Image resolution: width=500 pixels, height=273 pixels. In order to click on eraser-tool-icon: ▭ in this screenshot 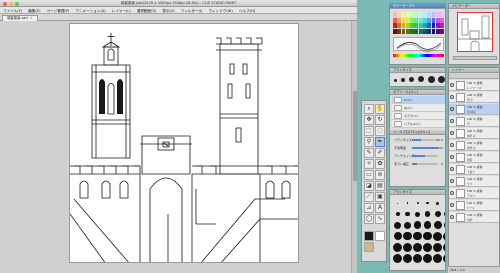, I will do `click(369, 175)`.